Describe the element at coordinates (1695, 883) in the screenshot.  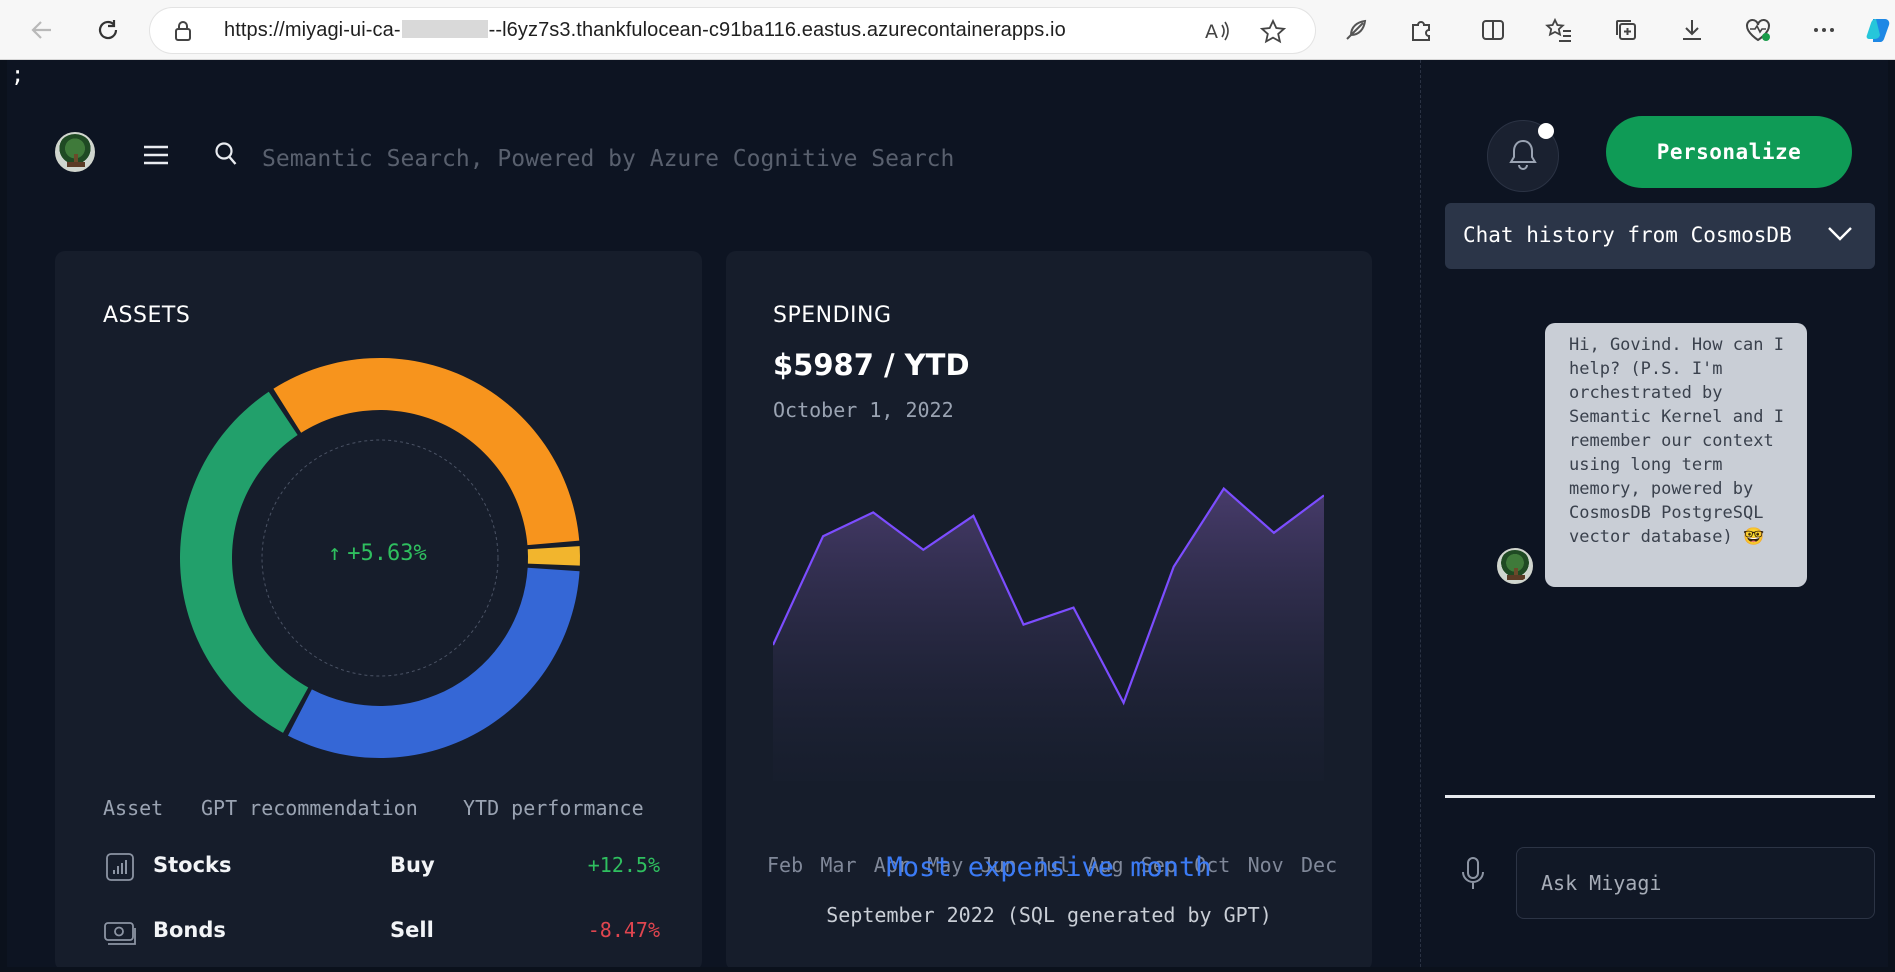
I see `ask-miyagi-input` at that location.